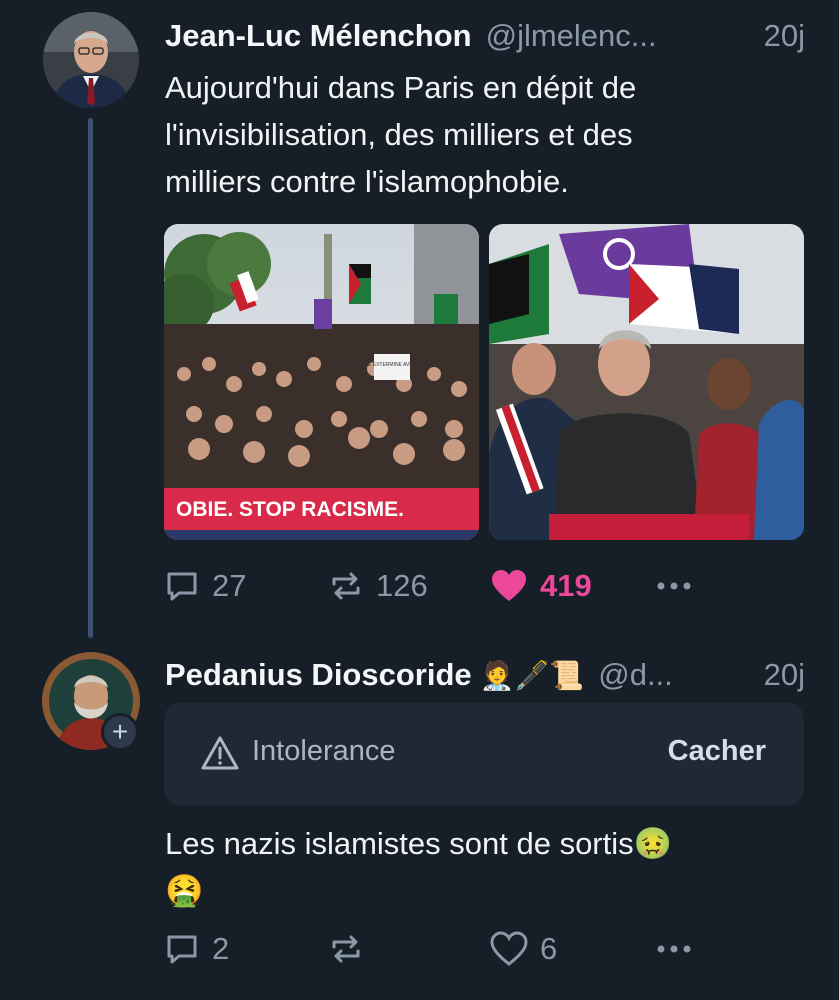 This screenshot has height=1000, width=839. I want to click on reply-text-line: 🤮, so click(184, 890).